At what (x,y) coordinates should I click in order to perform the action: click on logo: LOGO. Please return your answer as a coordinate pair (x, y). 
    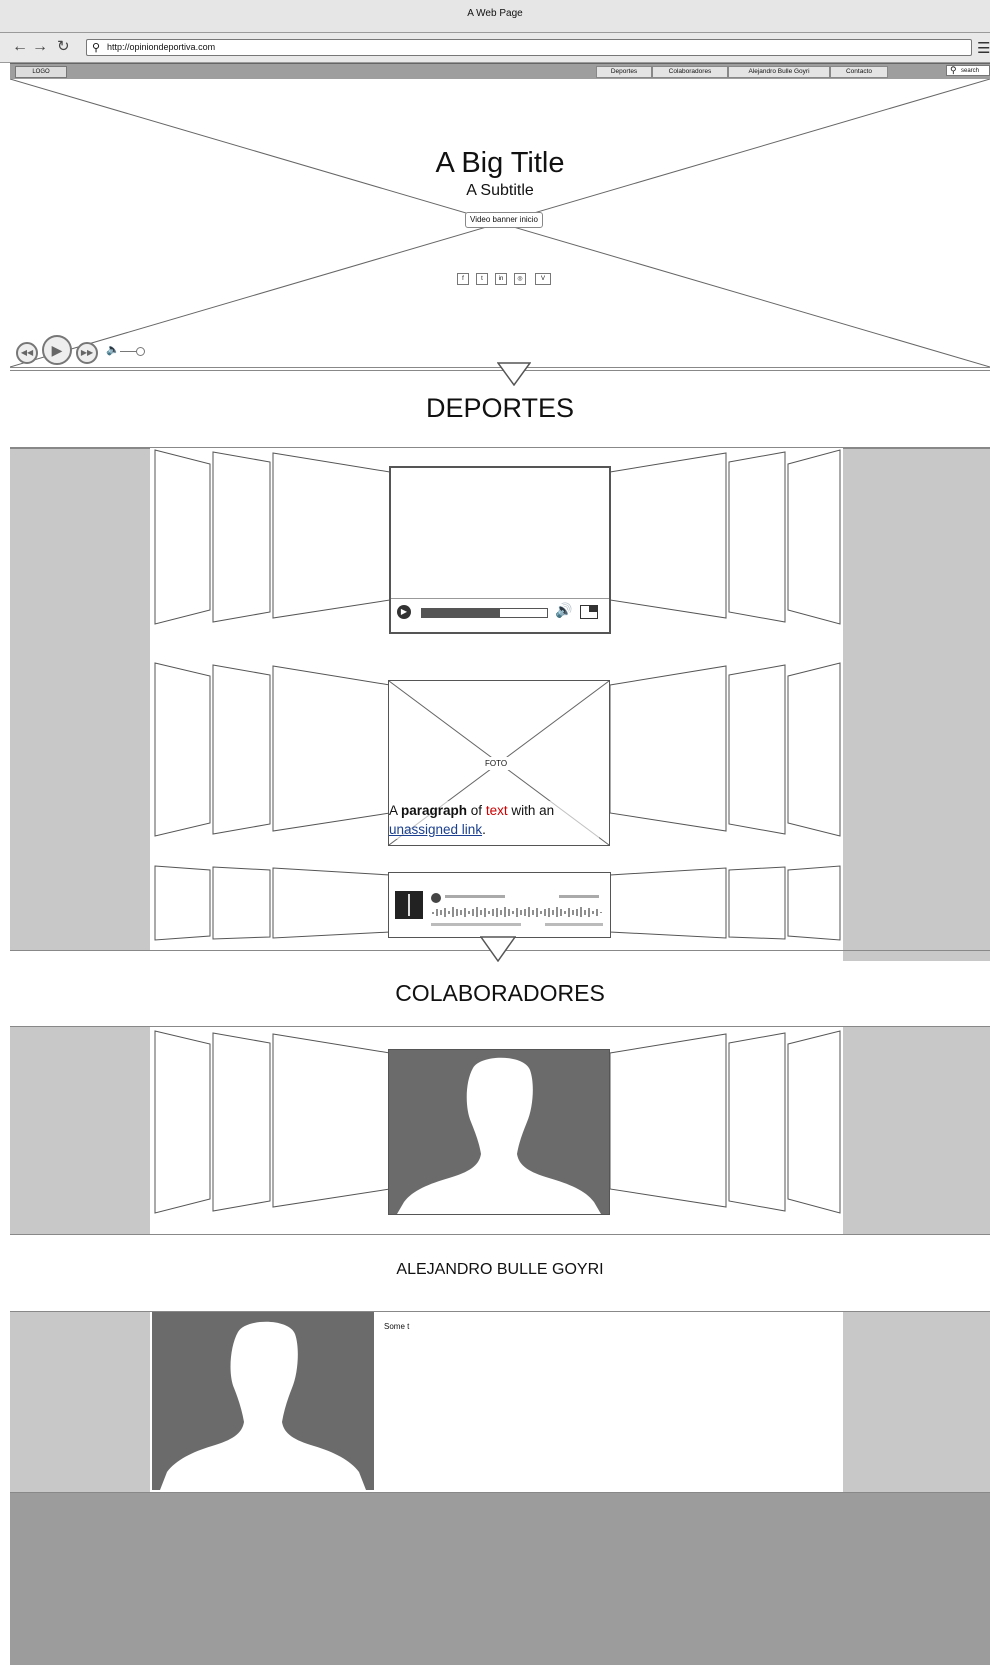
    Looking at the image, I should click on (41, 72).